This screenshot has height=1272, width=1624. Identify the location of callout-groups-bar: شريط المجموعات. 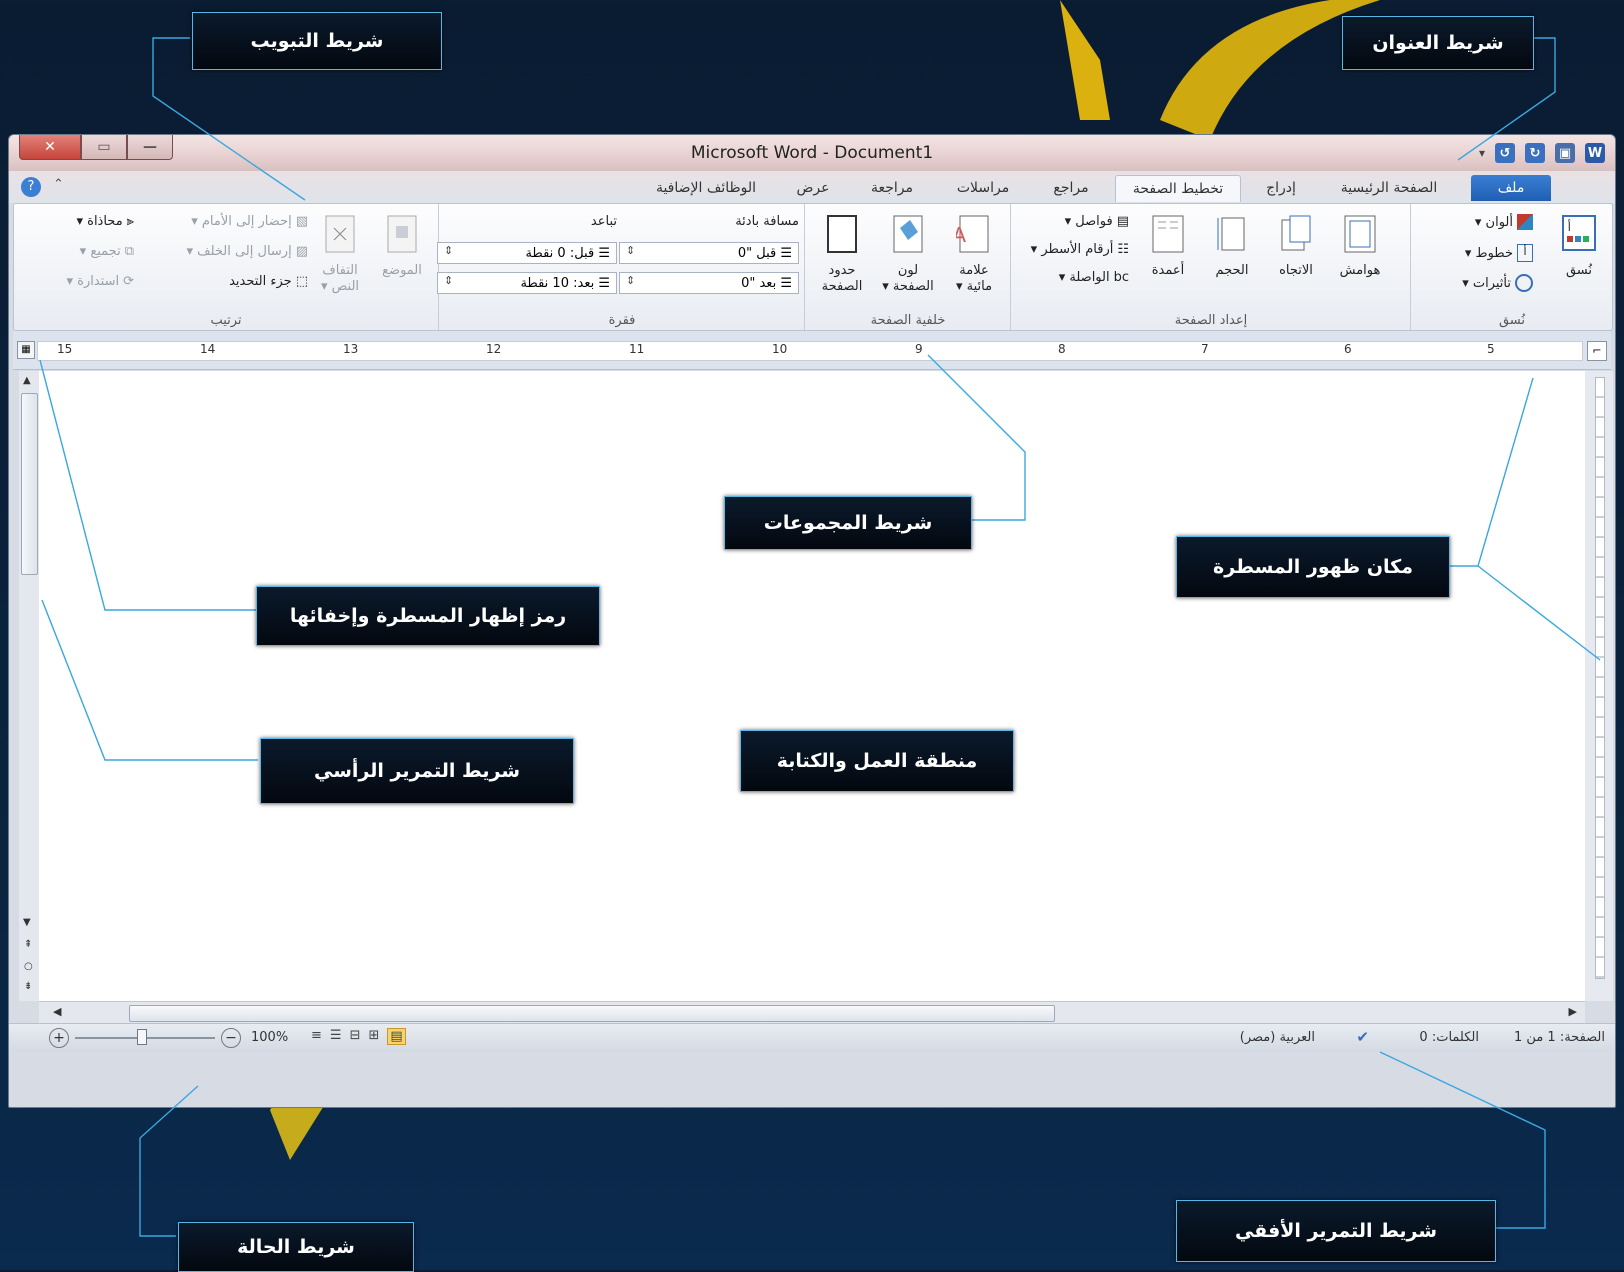
(848, 523).